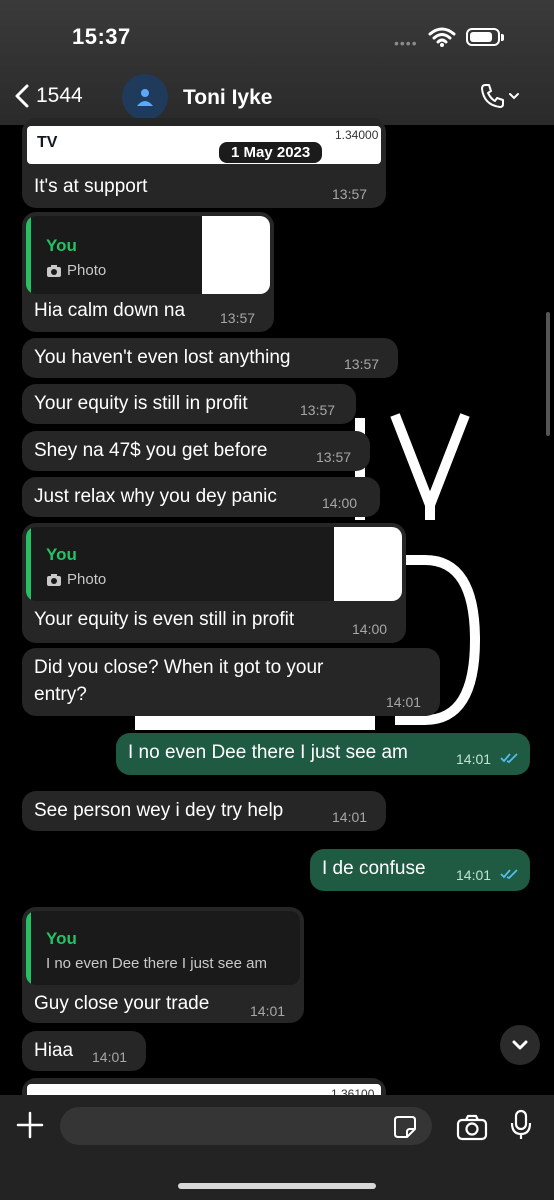 The width and height of the screenshot is (554, 1200). What do you see at coordinates (101, 36) in the screenshot?
I see `status-time: 15:37` at bounding box center [101, 36].